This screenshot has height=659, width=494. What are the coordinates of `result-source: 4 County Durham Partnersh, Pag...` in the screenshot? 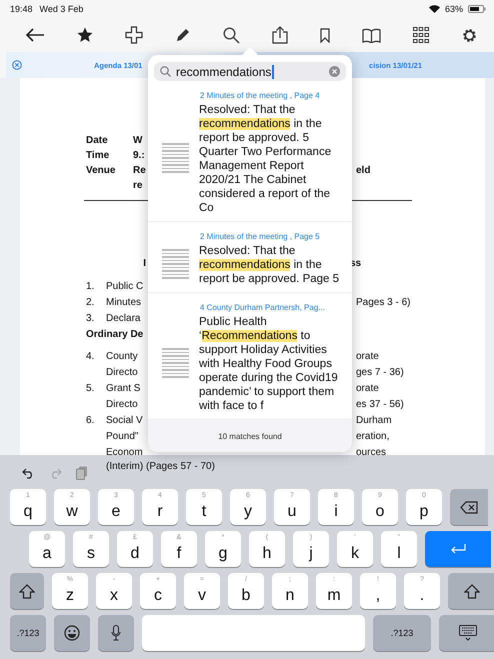 It's located at (262, 307).